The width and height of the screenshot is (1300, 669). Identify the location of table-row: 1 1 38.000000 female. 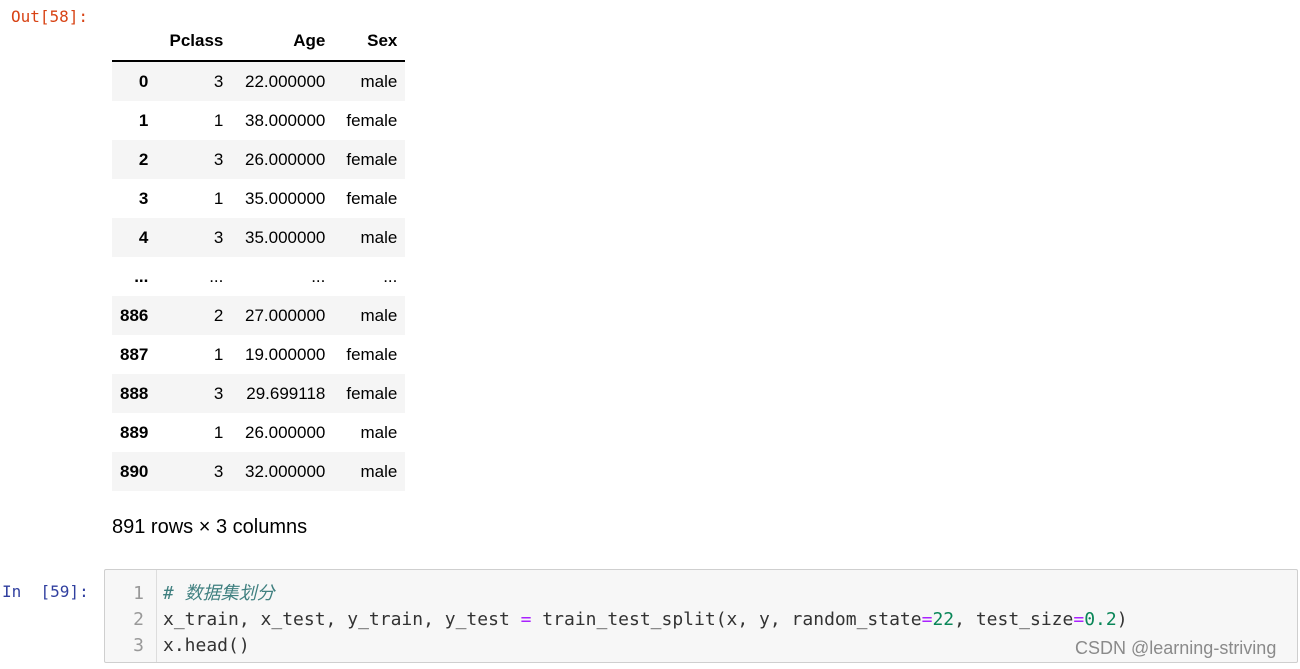
(258, 120).